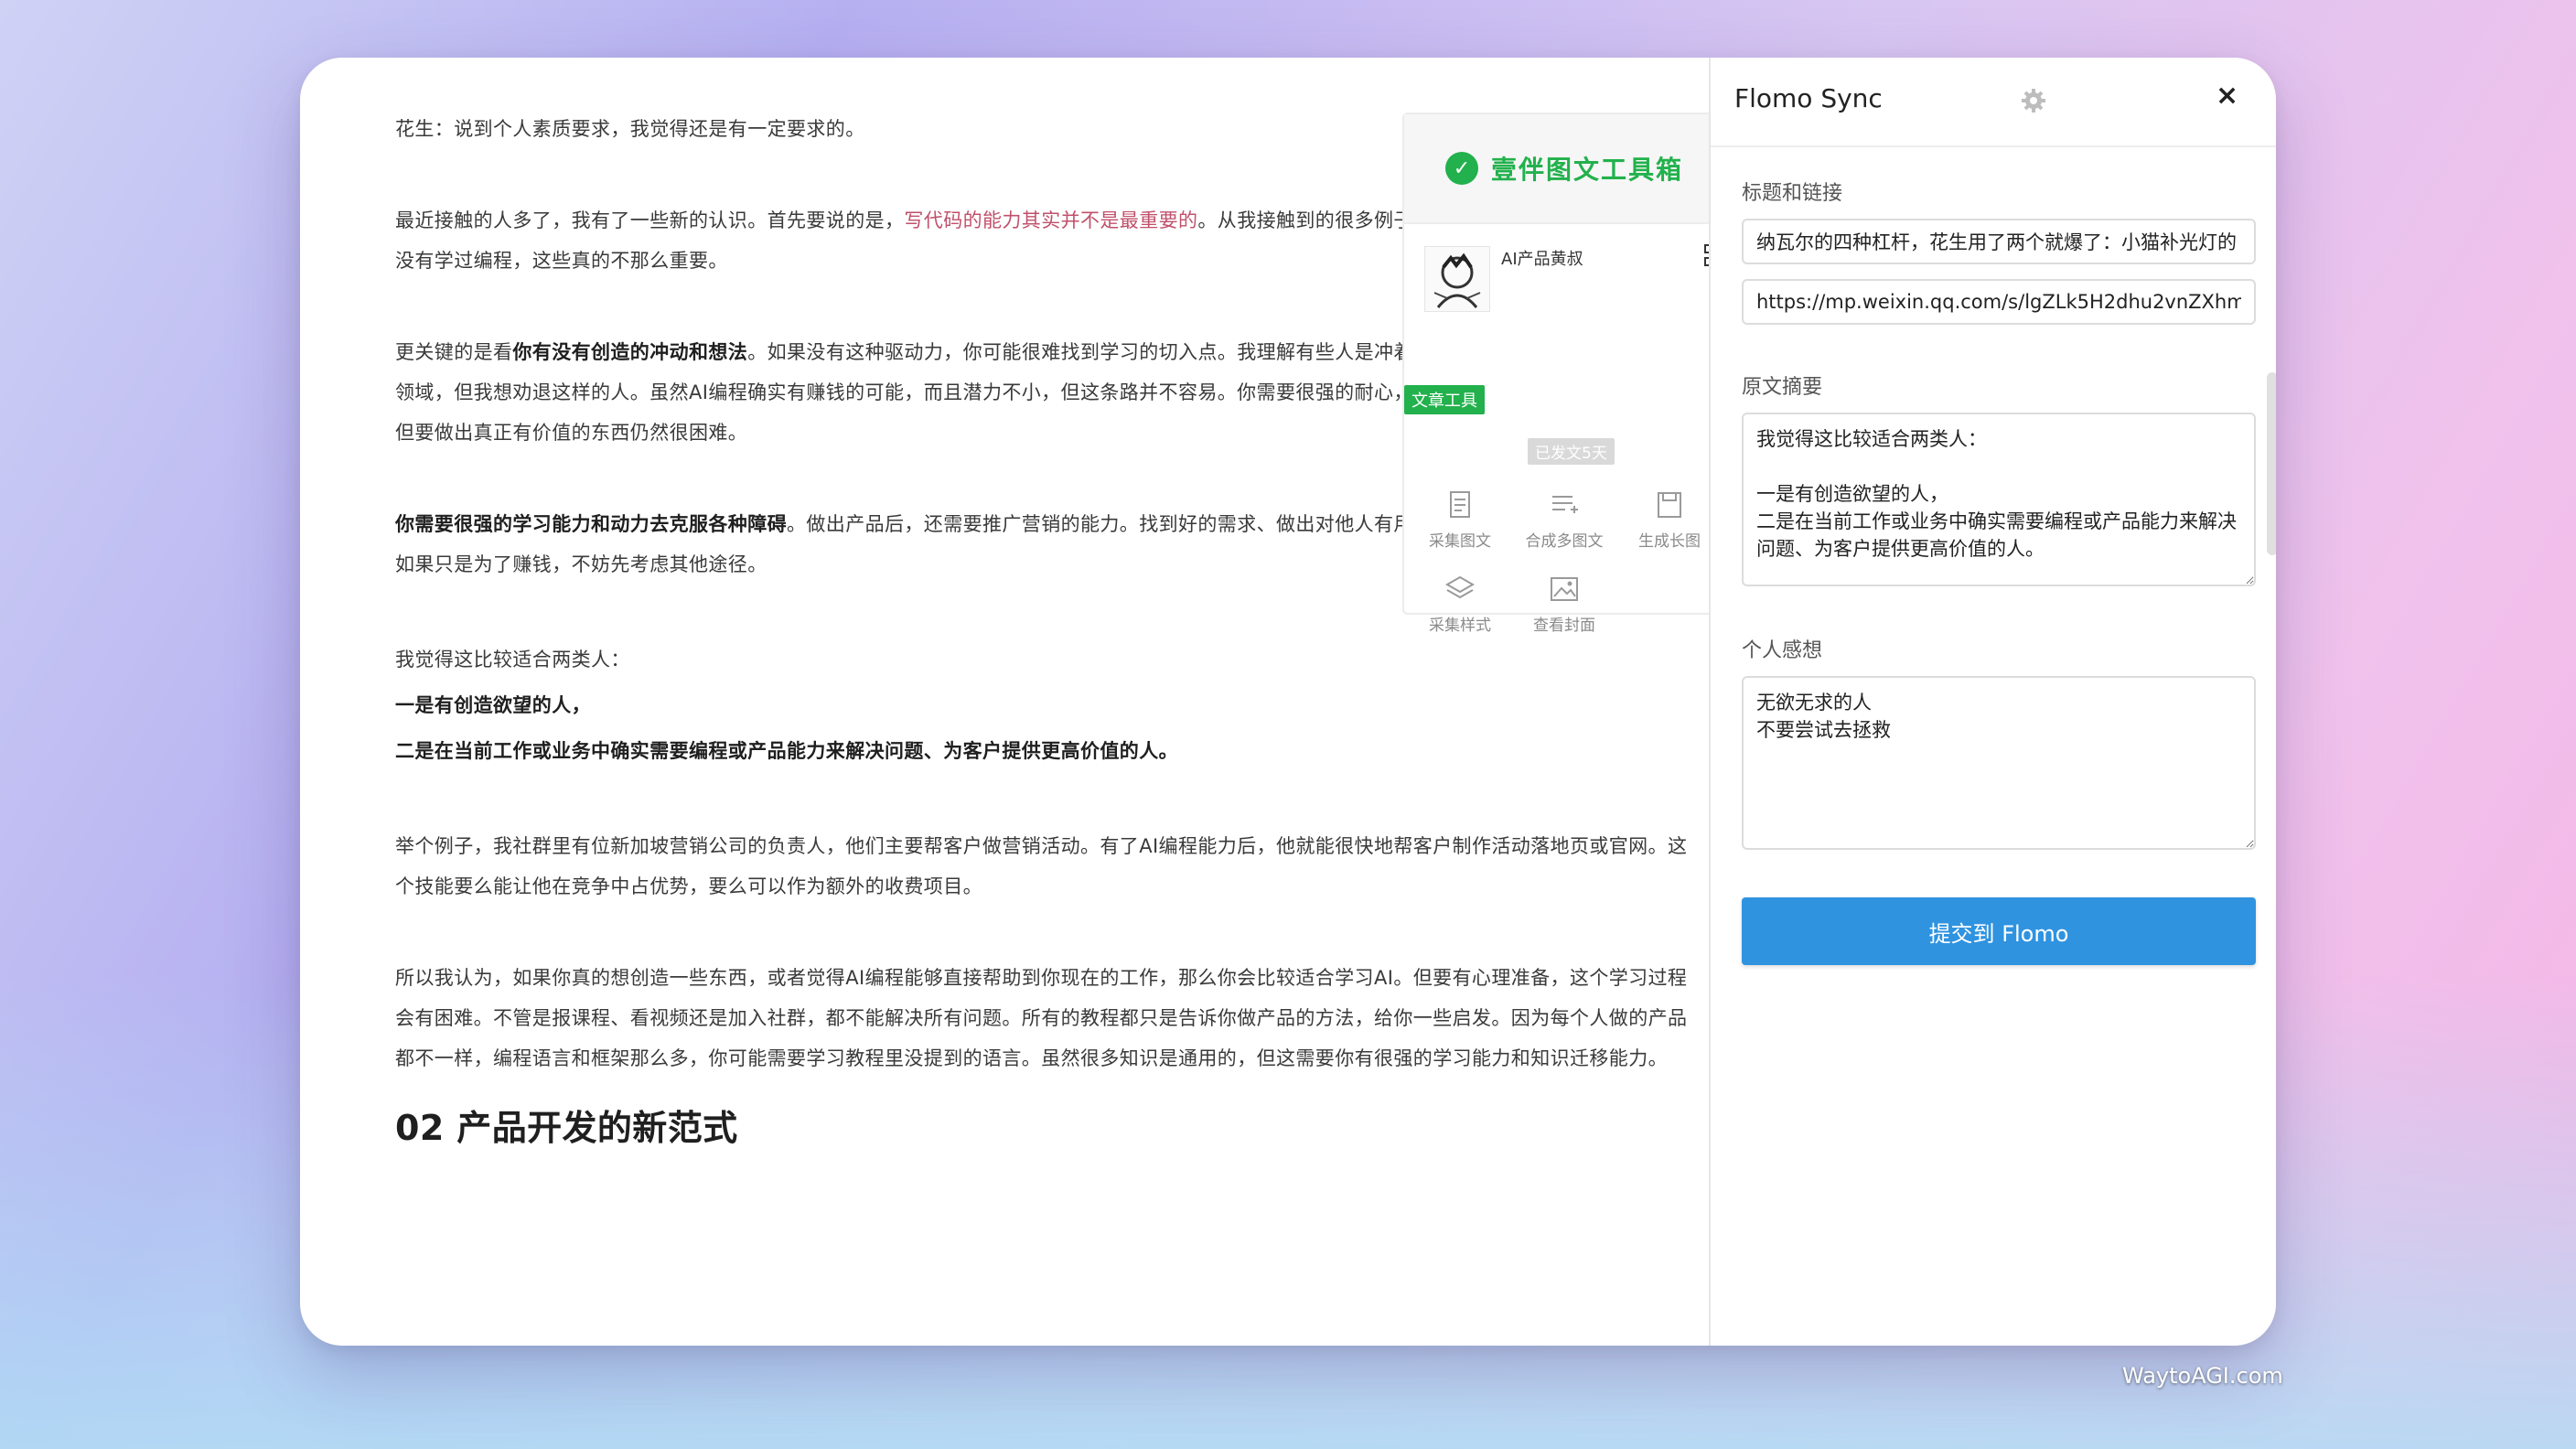 The image size is (2576, 1449). Describe the element at coordinates (1999, 931) in the screenshot. I see `submit-to-flomo-button: 提交到 Flomo` at that location.